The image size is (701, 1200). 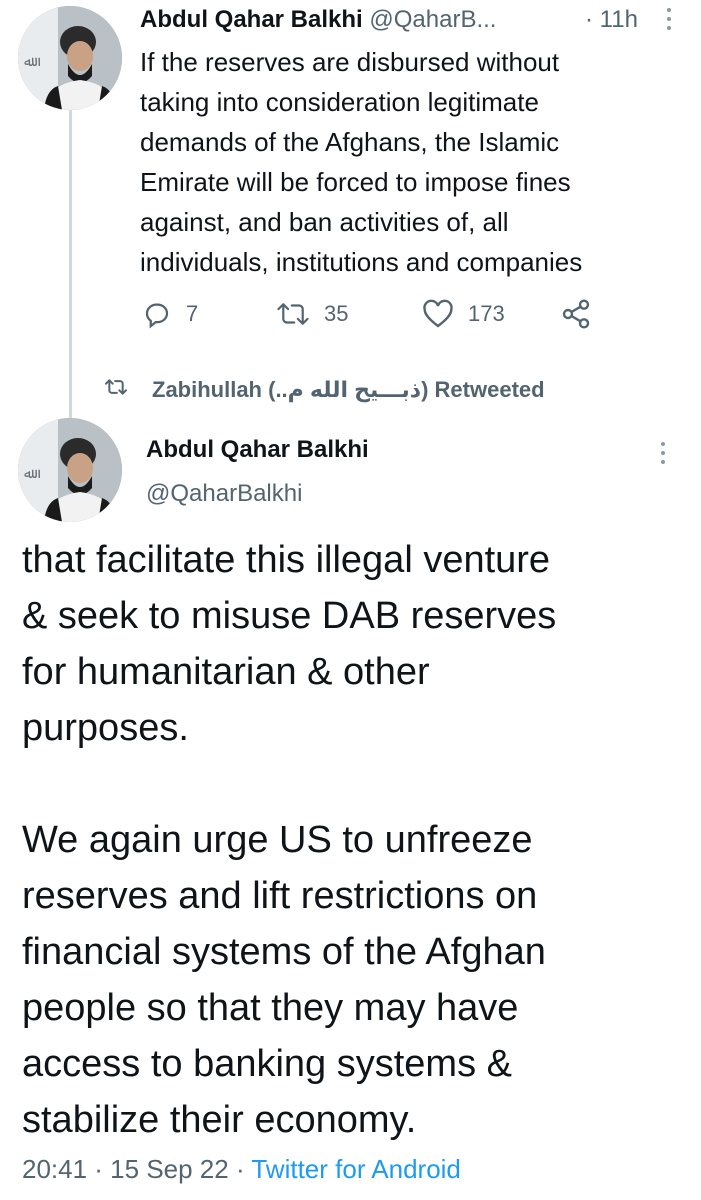 I want to click on reply-count: 7, so click(x=192, y=313).